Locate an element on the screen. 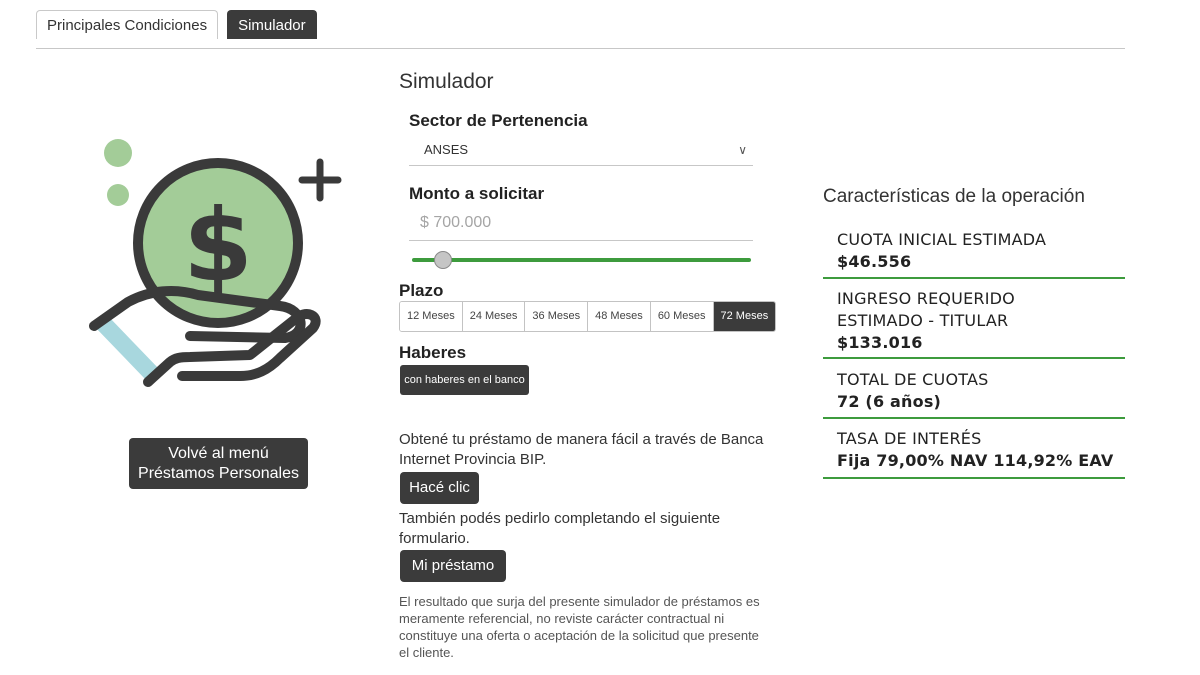 This screenshot has width=1200, height=675. amount-slider-thumb is located at coordinates (442, 260).